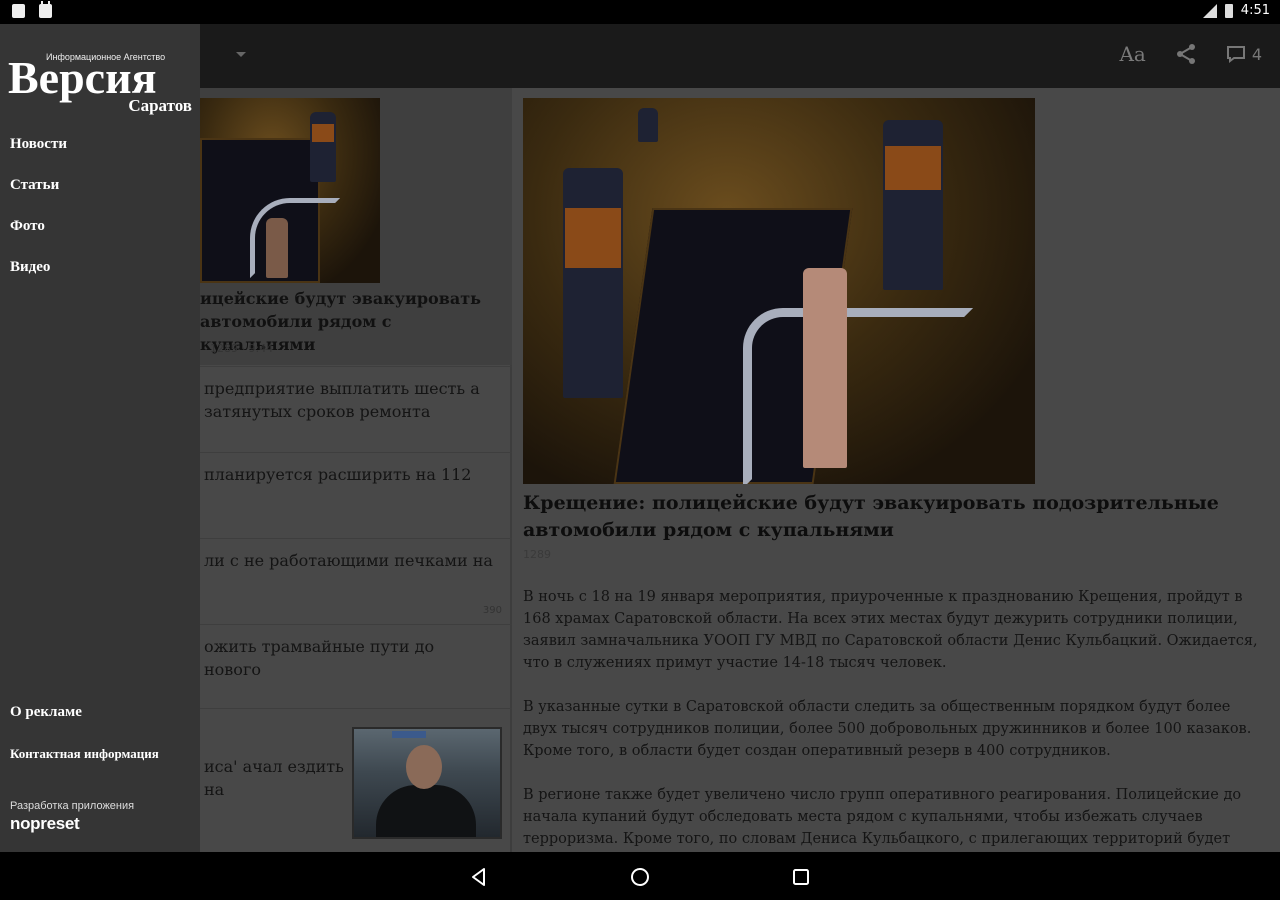  What do you see at coordinates (1255, 10) in the screenshot?
I see `clock: 4:51` at bounding box center [1255, 10].